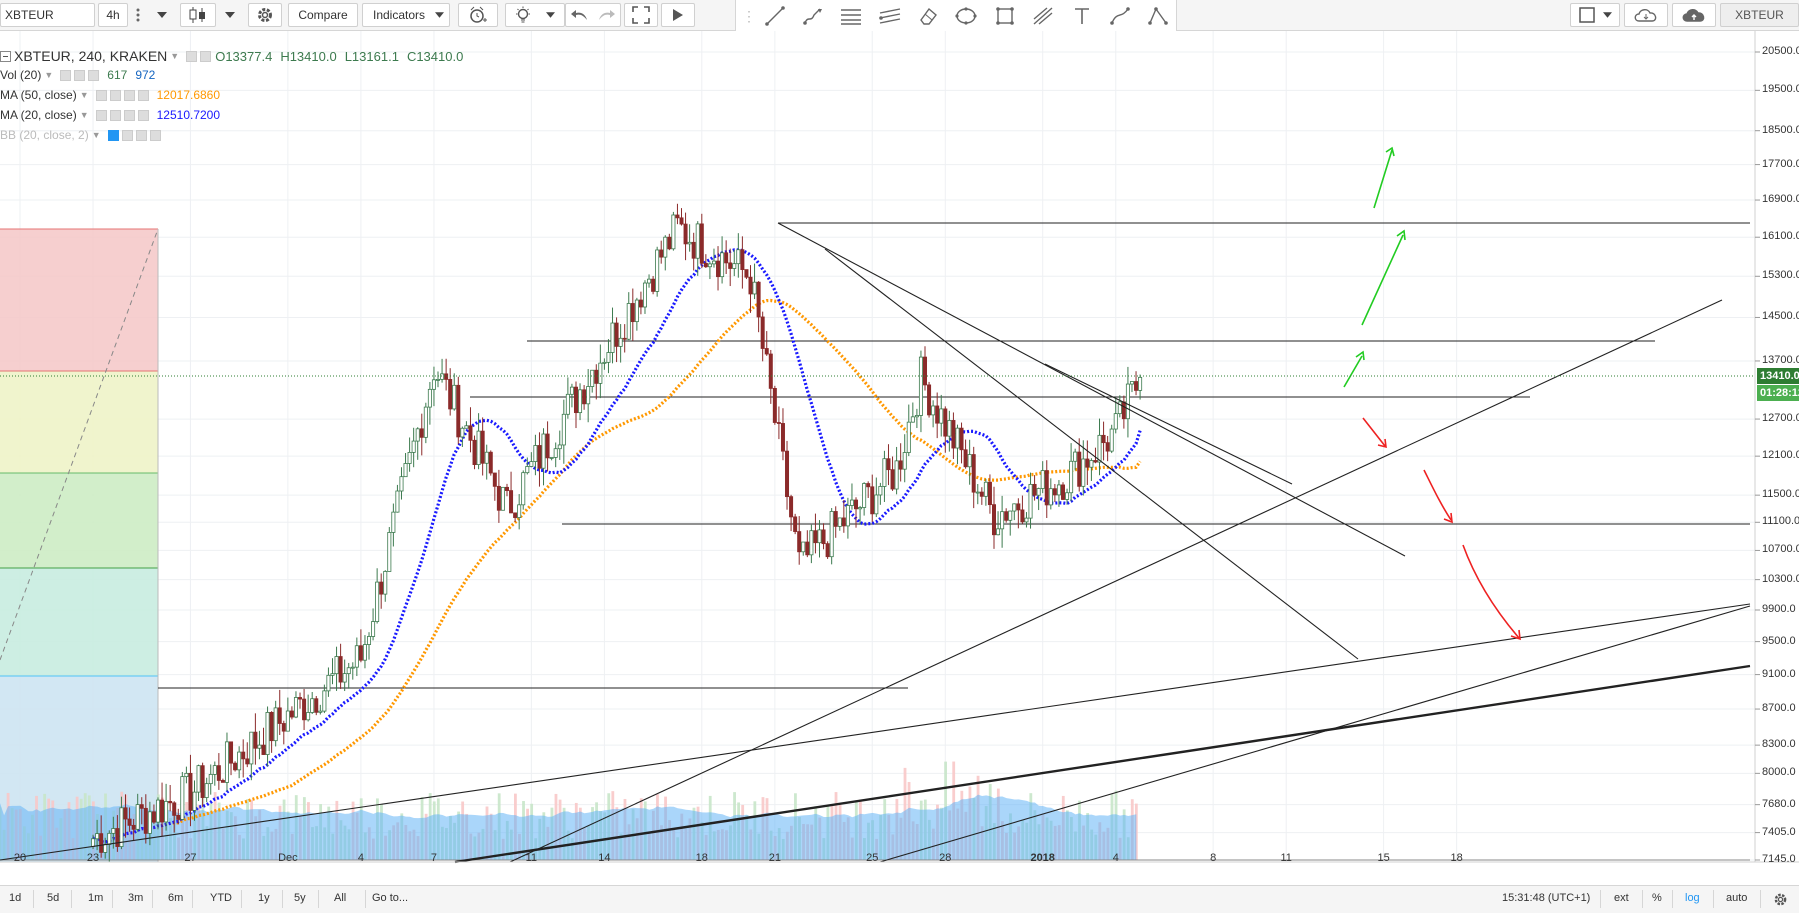  I want to click on interval-button: 4h, so click(113, 15).